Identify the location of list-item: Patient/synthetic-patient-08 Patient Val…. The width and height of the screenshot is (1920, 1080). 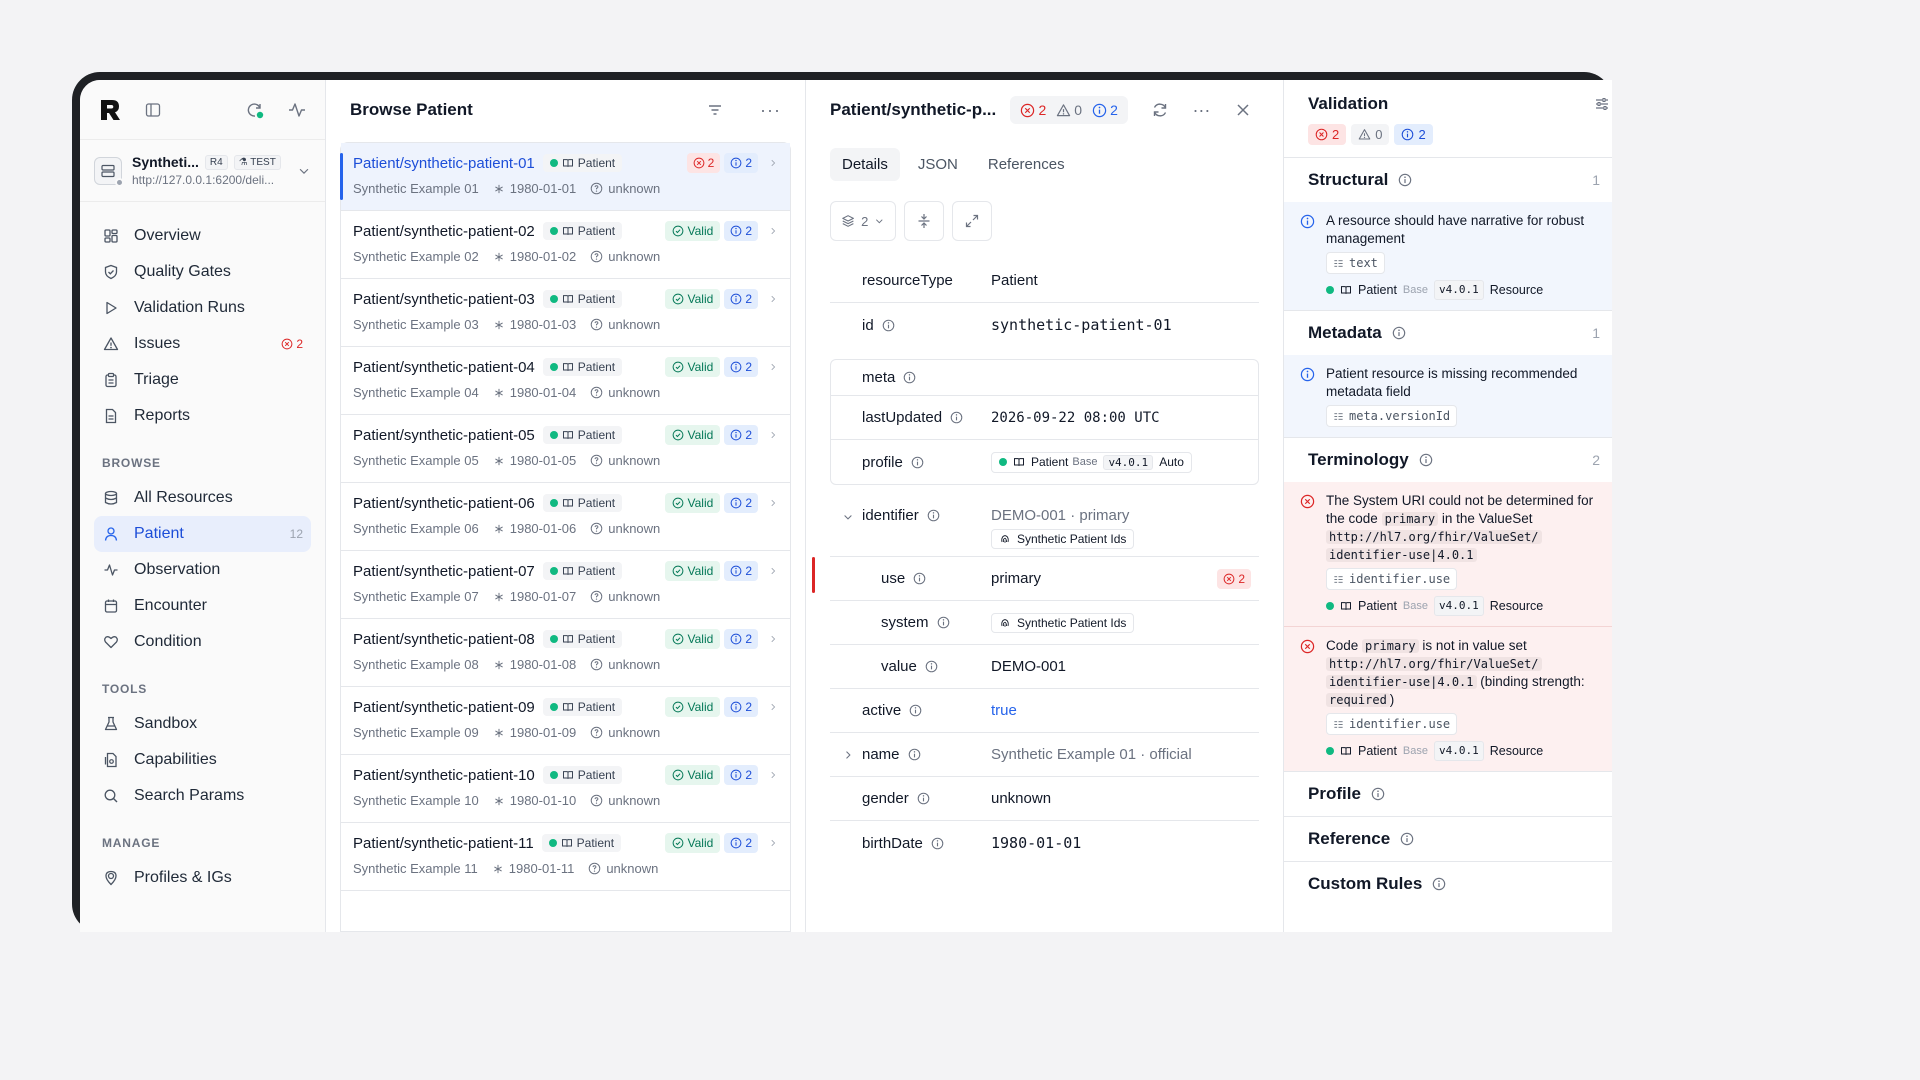
(565, 653).